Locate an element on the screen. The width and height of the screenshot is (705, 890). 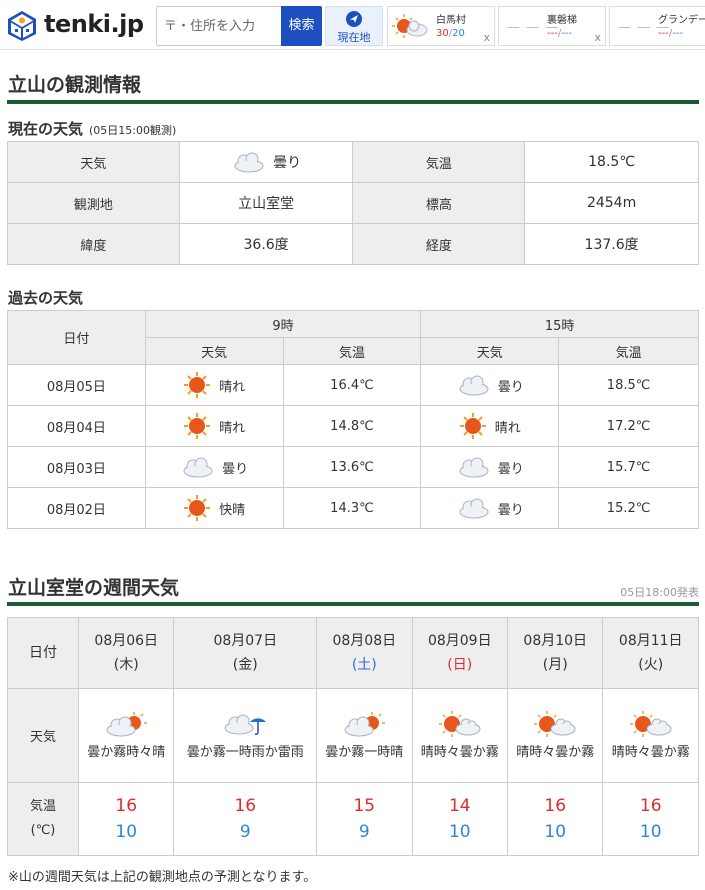
label-cell: 気温 is located at coordinates (439, 162).